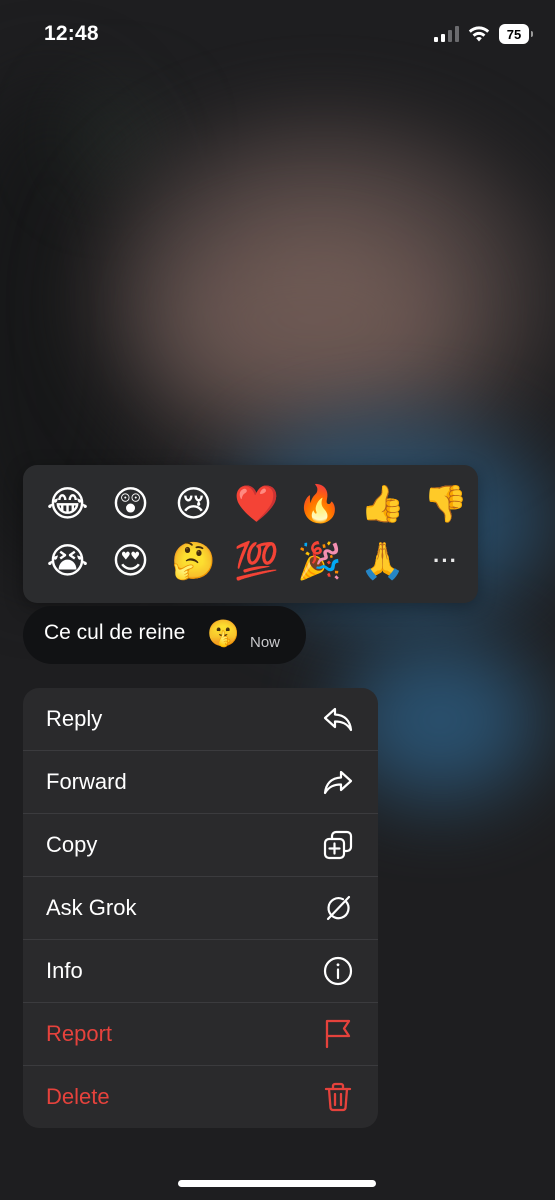 This screenshot has width=555, height=1200. I want to click on info-icon, so click(338, 971).